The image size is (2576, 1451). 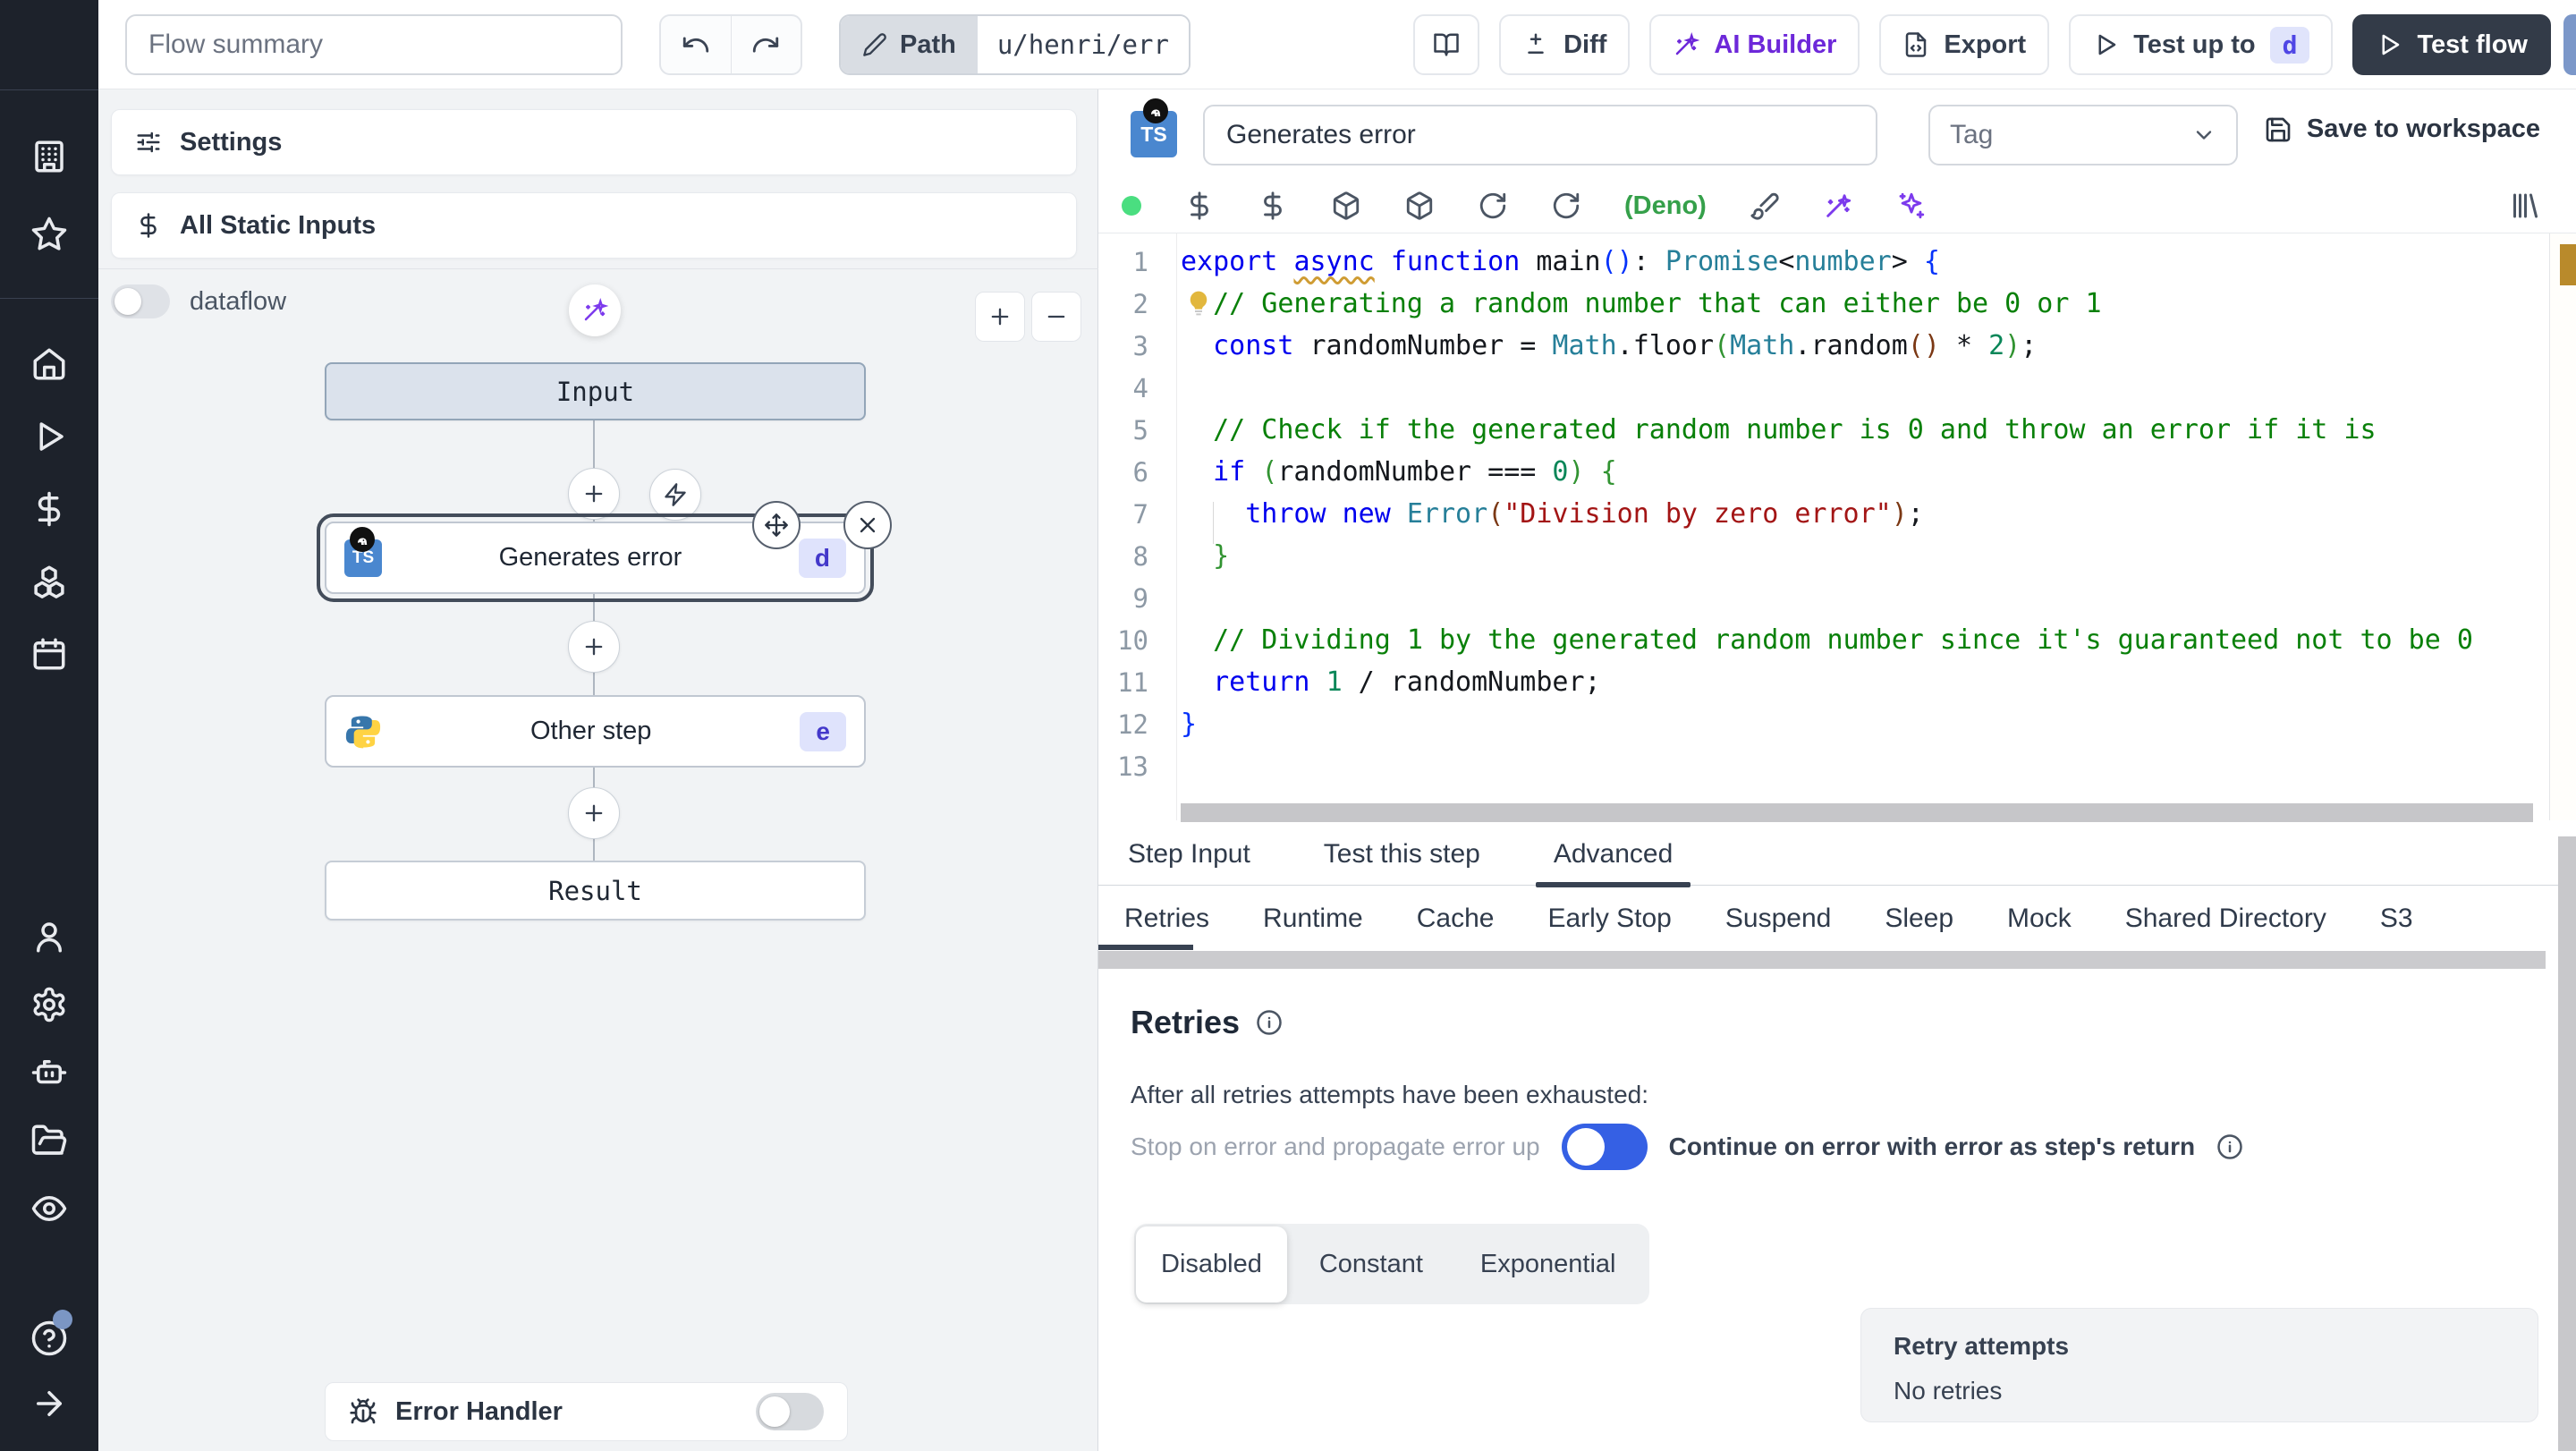 What do you see at coordinates (1153, 919) in the screenshot?
I see `subtab-retries: Retries` at bounding box center [1153, 919].